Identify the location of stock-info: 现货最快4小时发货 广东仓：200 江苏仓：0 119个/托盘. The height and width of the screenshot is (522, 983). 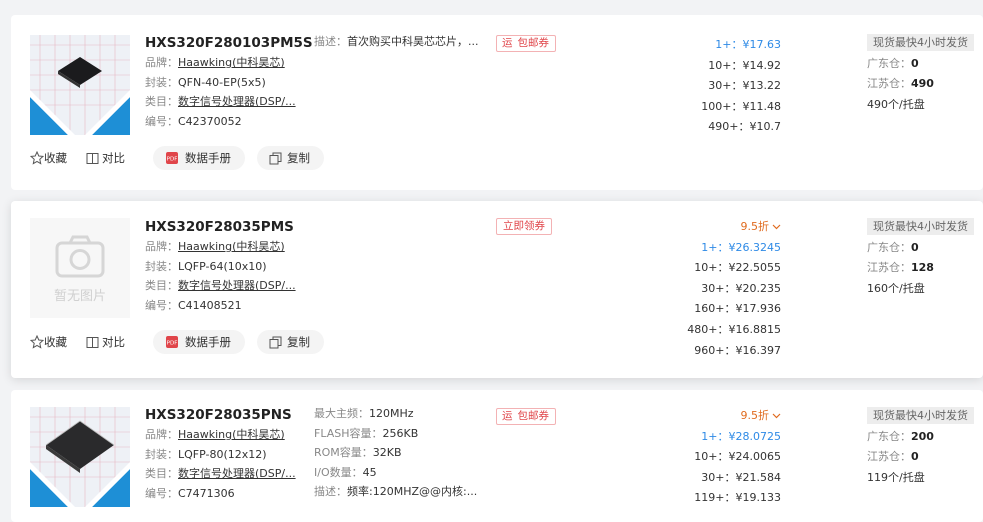
(920, 447).